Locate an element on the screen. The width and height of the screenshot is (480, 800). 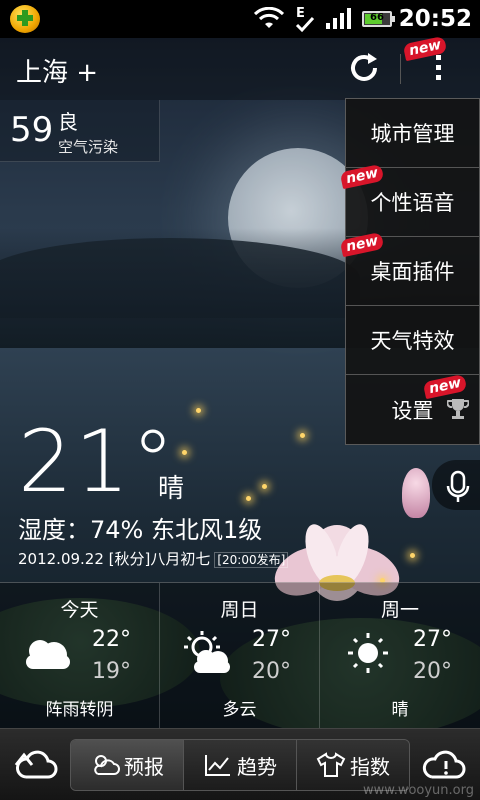
forecast-description: 晴 is located at coordinates (400, 710).